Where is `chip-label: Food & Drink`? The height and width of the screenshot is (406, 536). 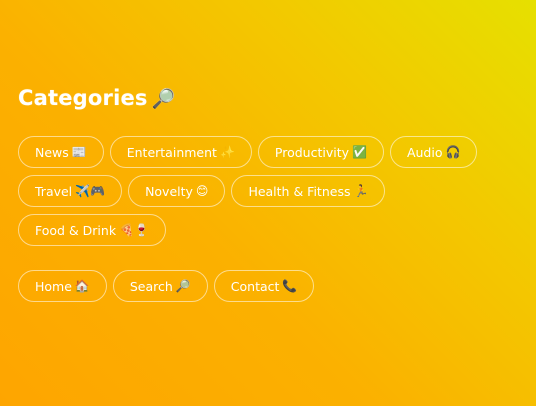 chip-label: Food & Drink is located at coordinates (76, 230).